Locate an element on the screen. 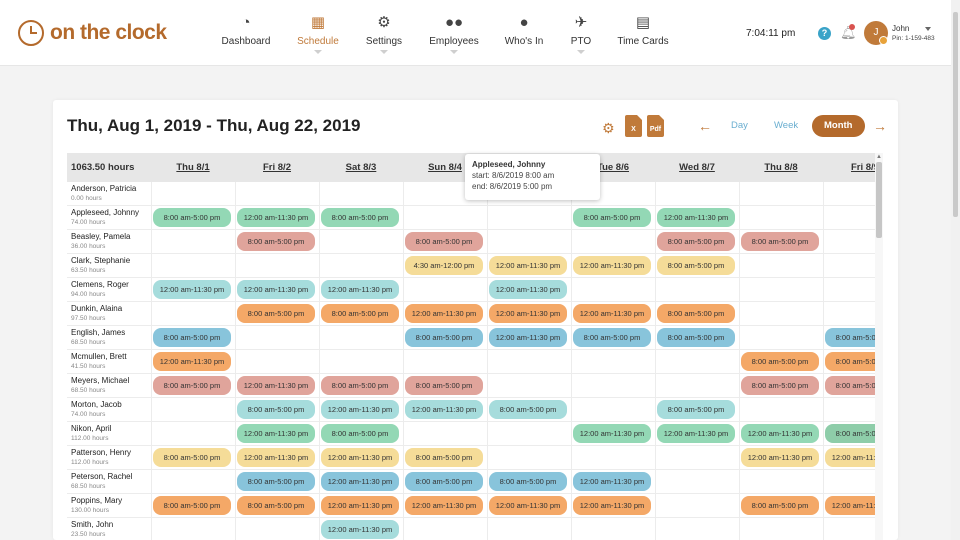 The width and height of the screenshot is (960, 540). day-header: Fri 8/2 is located at coordinates (277, 167).